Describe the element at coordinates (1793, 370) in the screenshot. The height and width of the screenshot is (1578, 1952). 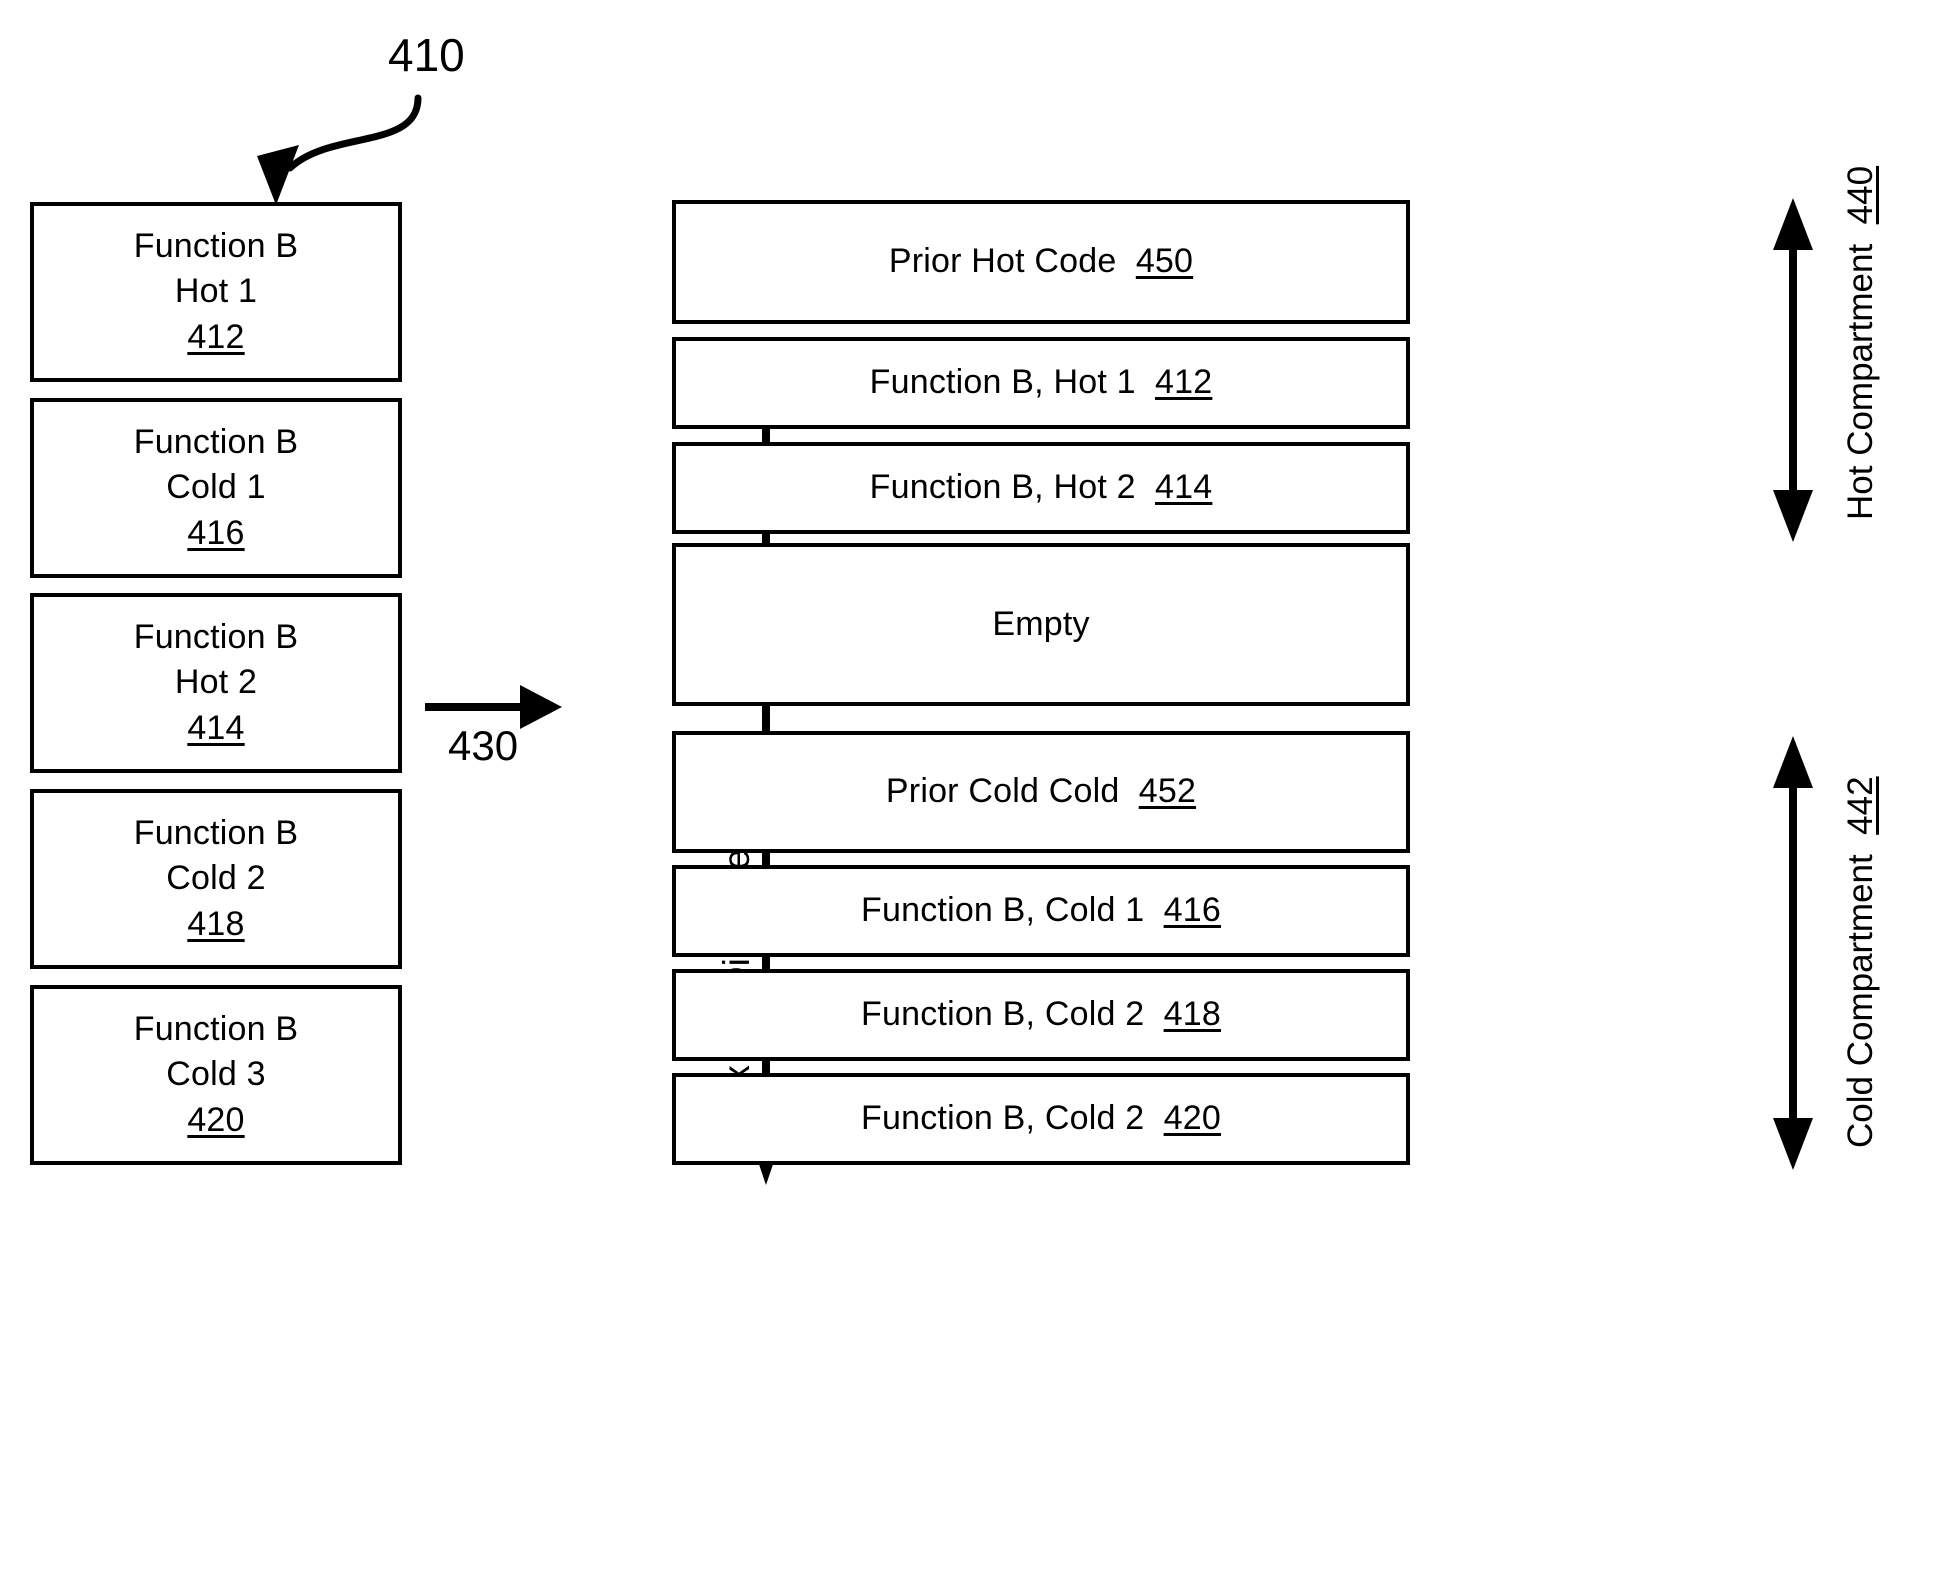
I see `hot-compartment-arrow` at that location.